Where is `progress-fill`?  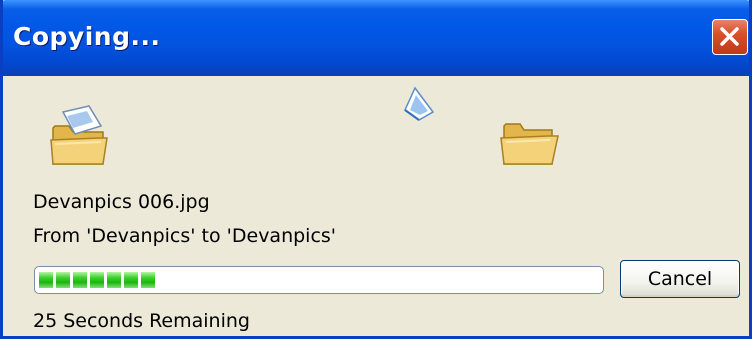 progress-fill is located at coordinates (97, 280).